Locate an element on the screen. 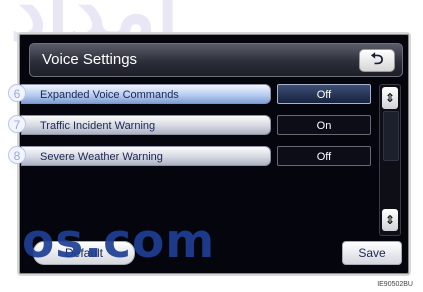 The width and height of the screenshot is (423, 292). scroll-down-button: ⇕ is located at coordinates (390, 220).